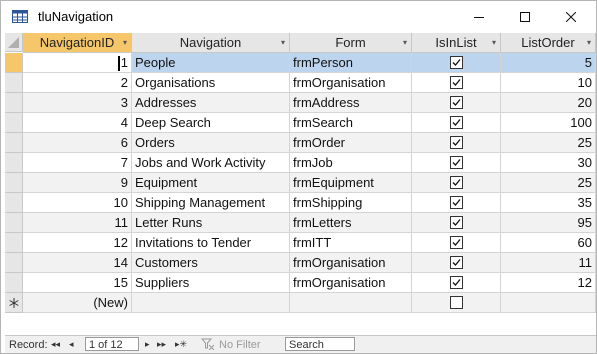 The height and width of the screenshot is (354, 597). I want to click on previous-record-button: ◂, so click(71, 344).